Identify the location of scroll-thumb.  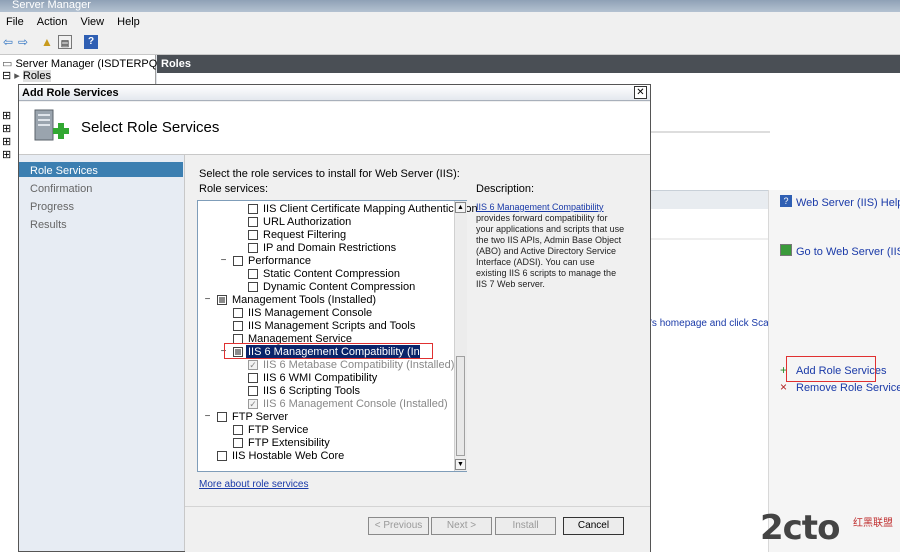
(460, 406).